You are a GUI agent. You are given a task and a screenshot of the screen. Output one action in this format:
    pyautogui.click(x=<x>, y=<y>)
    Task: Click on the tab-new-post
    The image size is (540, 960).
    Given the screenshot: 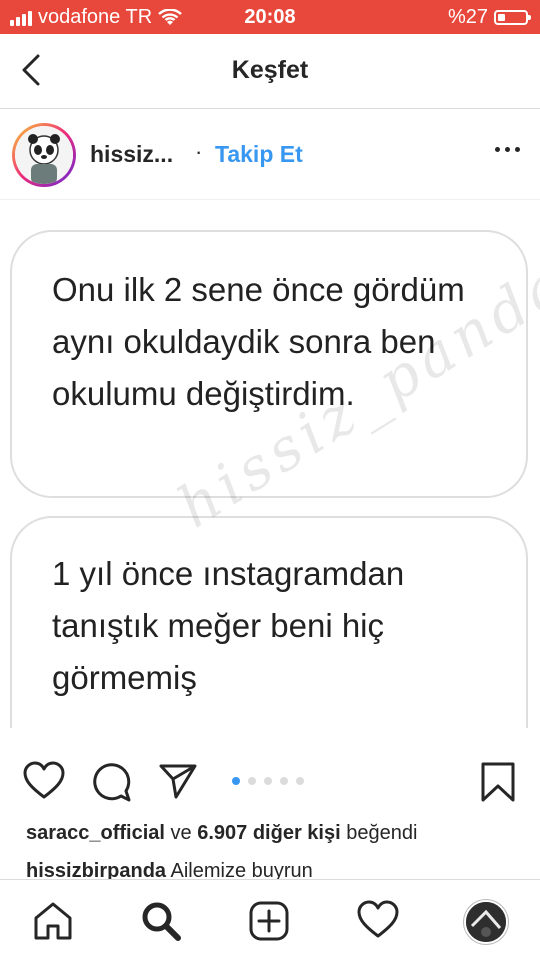 What is the action you would take?
    pyautogui.click(x=269, y=923)
    